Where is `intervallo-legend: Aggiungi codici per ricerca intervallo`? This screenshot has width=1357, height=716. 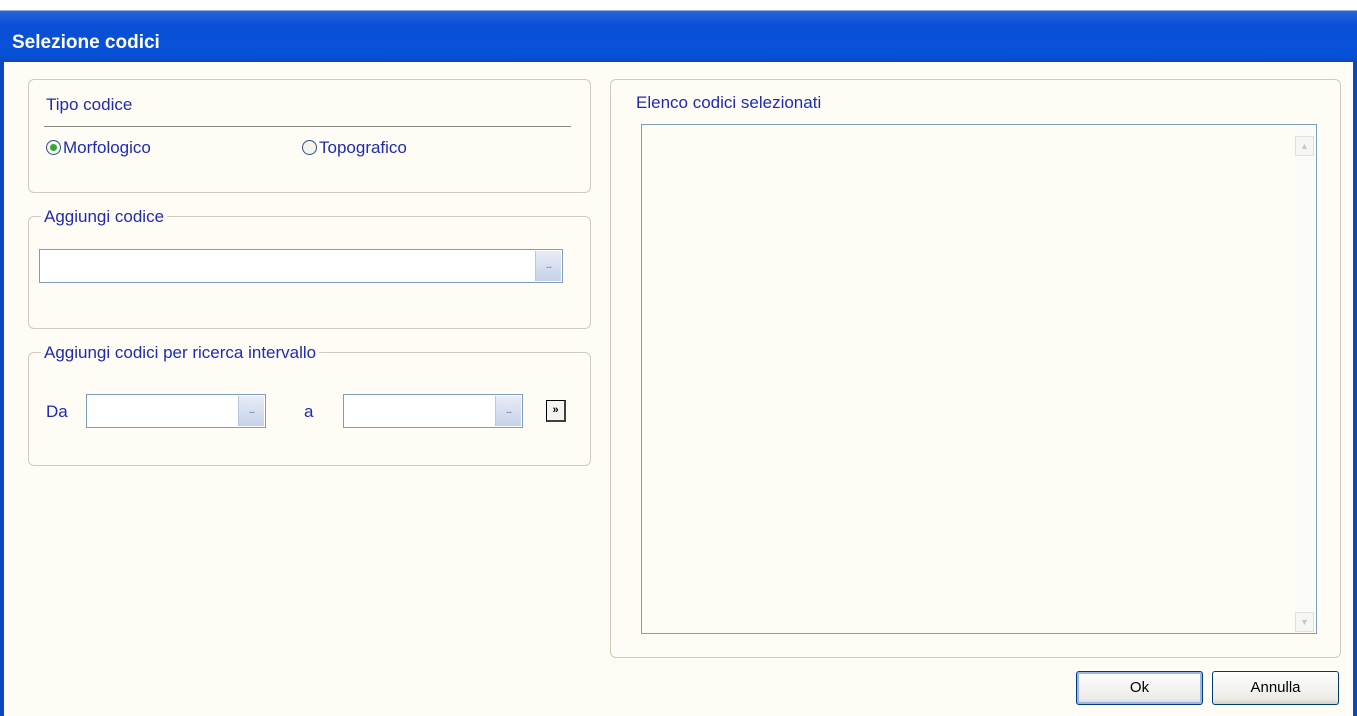 intervallo-legend: Aggiungi codici per ricerca intervallo is located at coordinates (180, 353).